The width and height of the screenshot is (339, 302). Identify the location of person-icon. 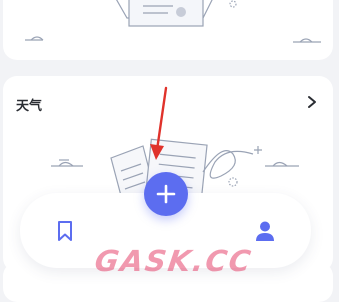
(265, 231).